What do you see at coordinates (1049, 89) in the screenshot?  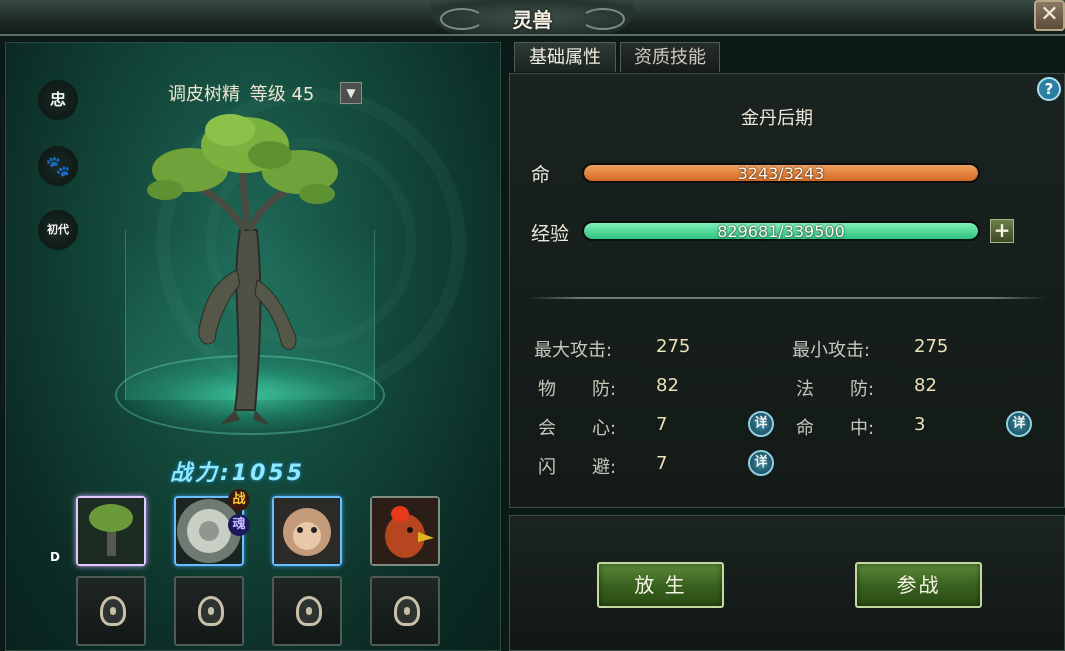 I see `help-icon: ?` at bounding box center [1049, 89].